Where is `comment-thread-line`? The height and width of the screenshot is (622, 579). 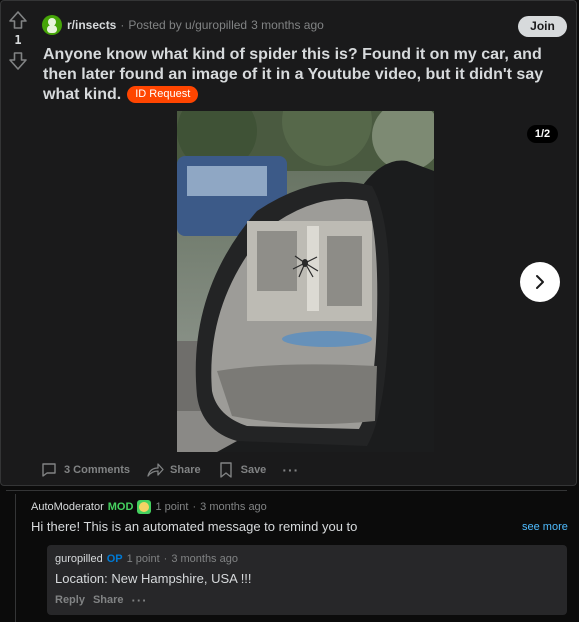 comment-thread-line is located at coordinates (15, 558).